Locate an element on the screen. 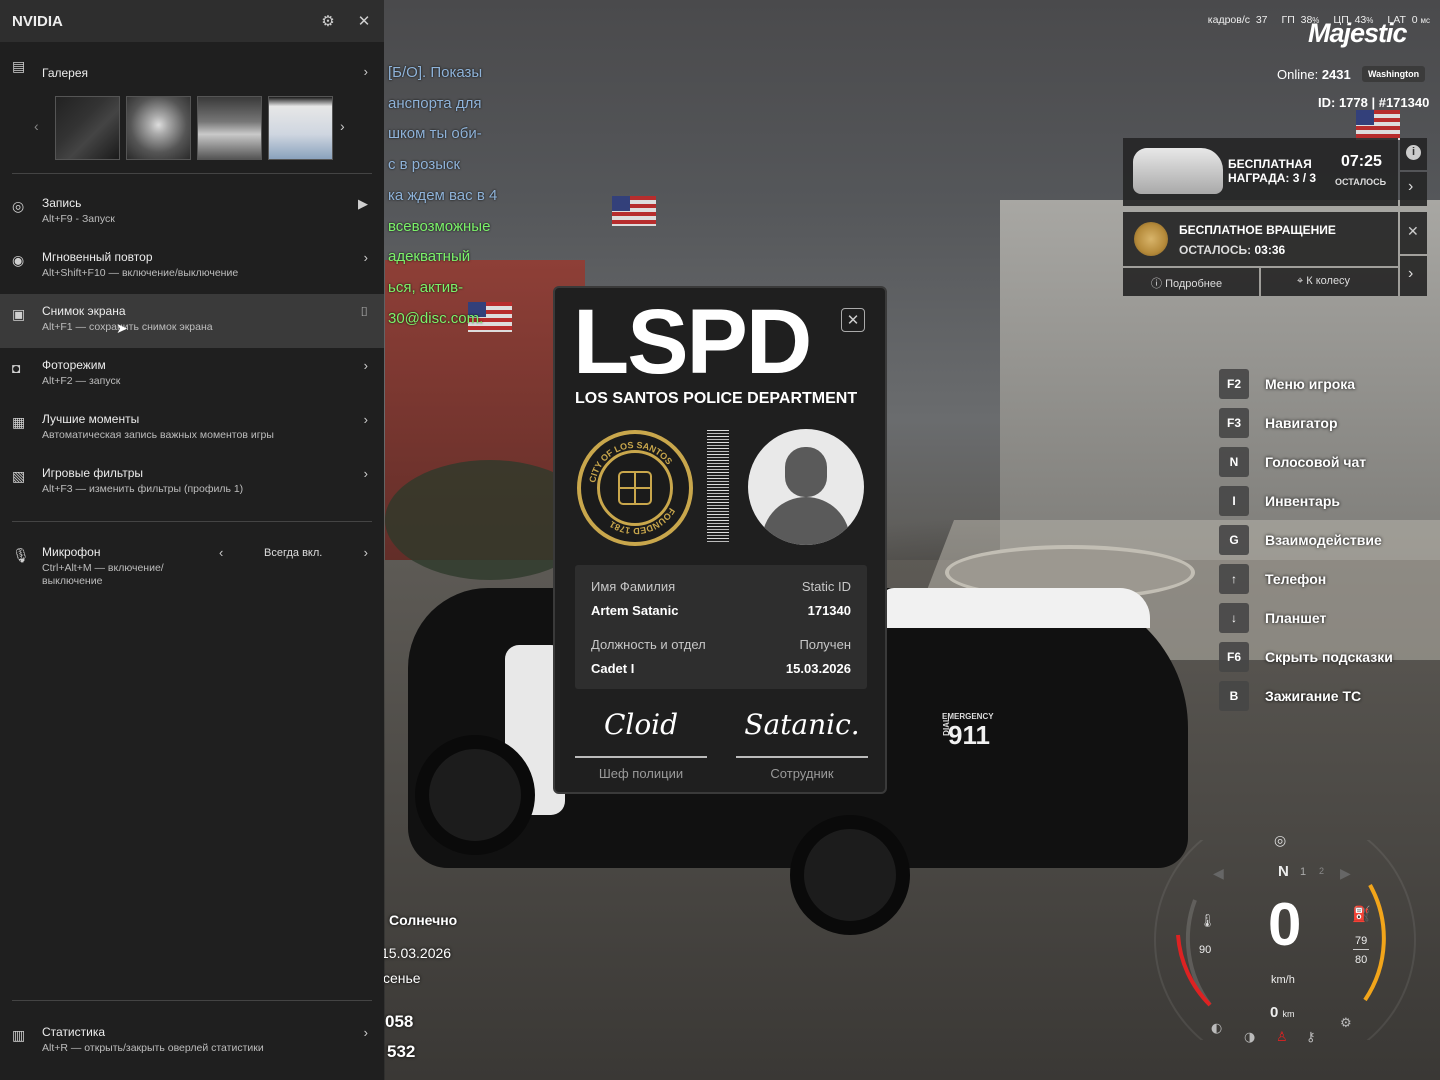 Image resolution: width=1440 pixels, height=1080 pixels. hint-label: Взаимодействие is located at coordinates (1323, 540).